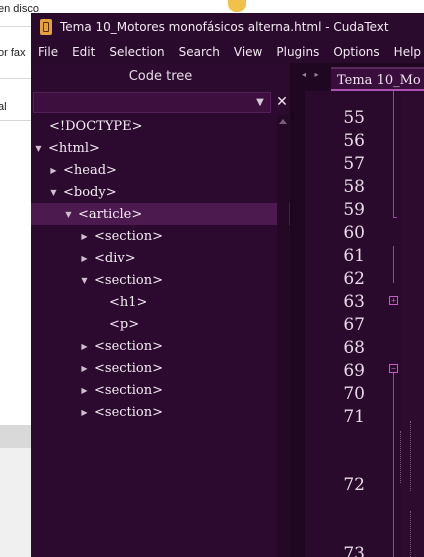 Image resolution: width=424 pixels, height=557 pixels. What do you see at coordinates (83, 52) in the screenshot?
I see `menu-edit: Edit` at bounding box center [83, 52].